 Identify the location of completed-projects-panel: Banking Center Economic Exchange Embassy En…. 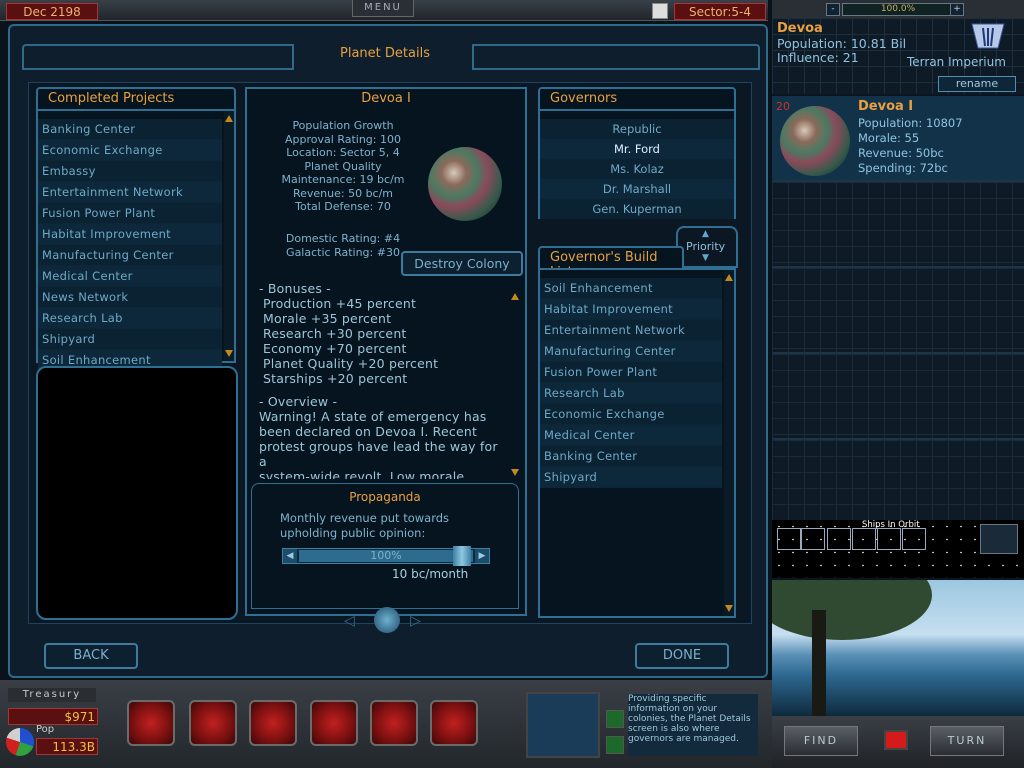
(136, 240).